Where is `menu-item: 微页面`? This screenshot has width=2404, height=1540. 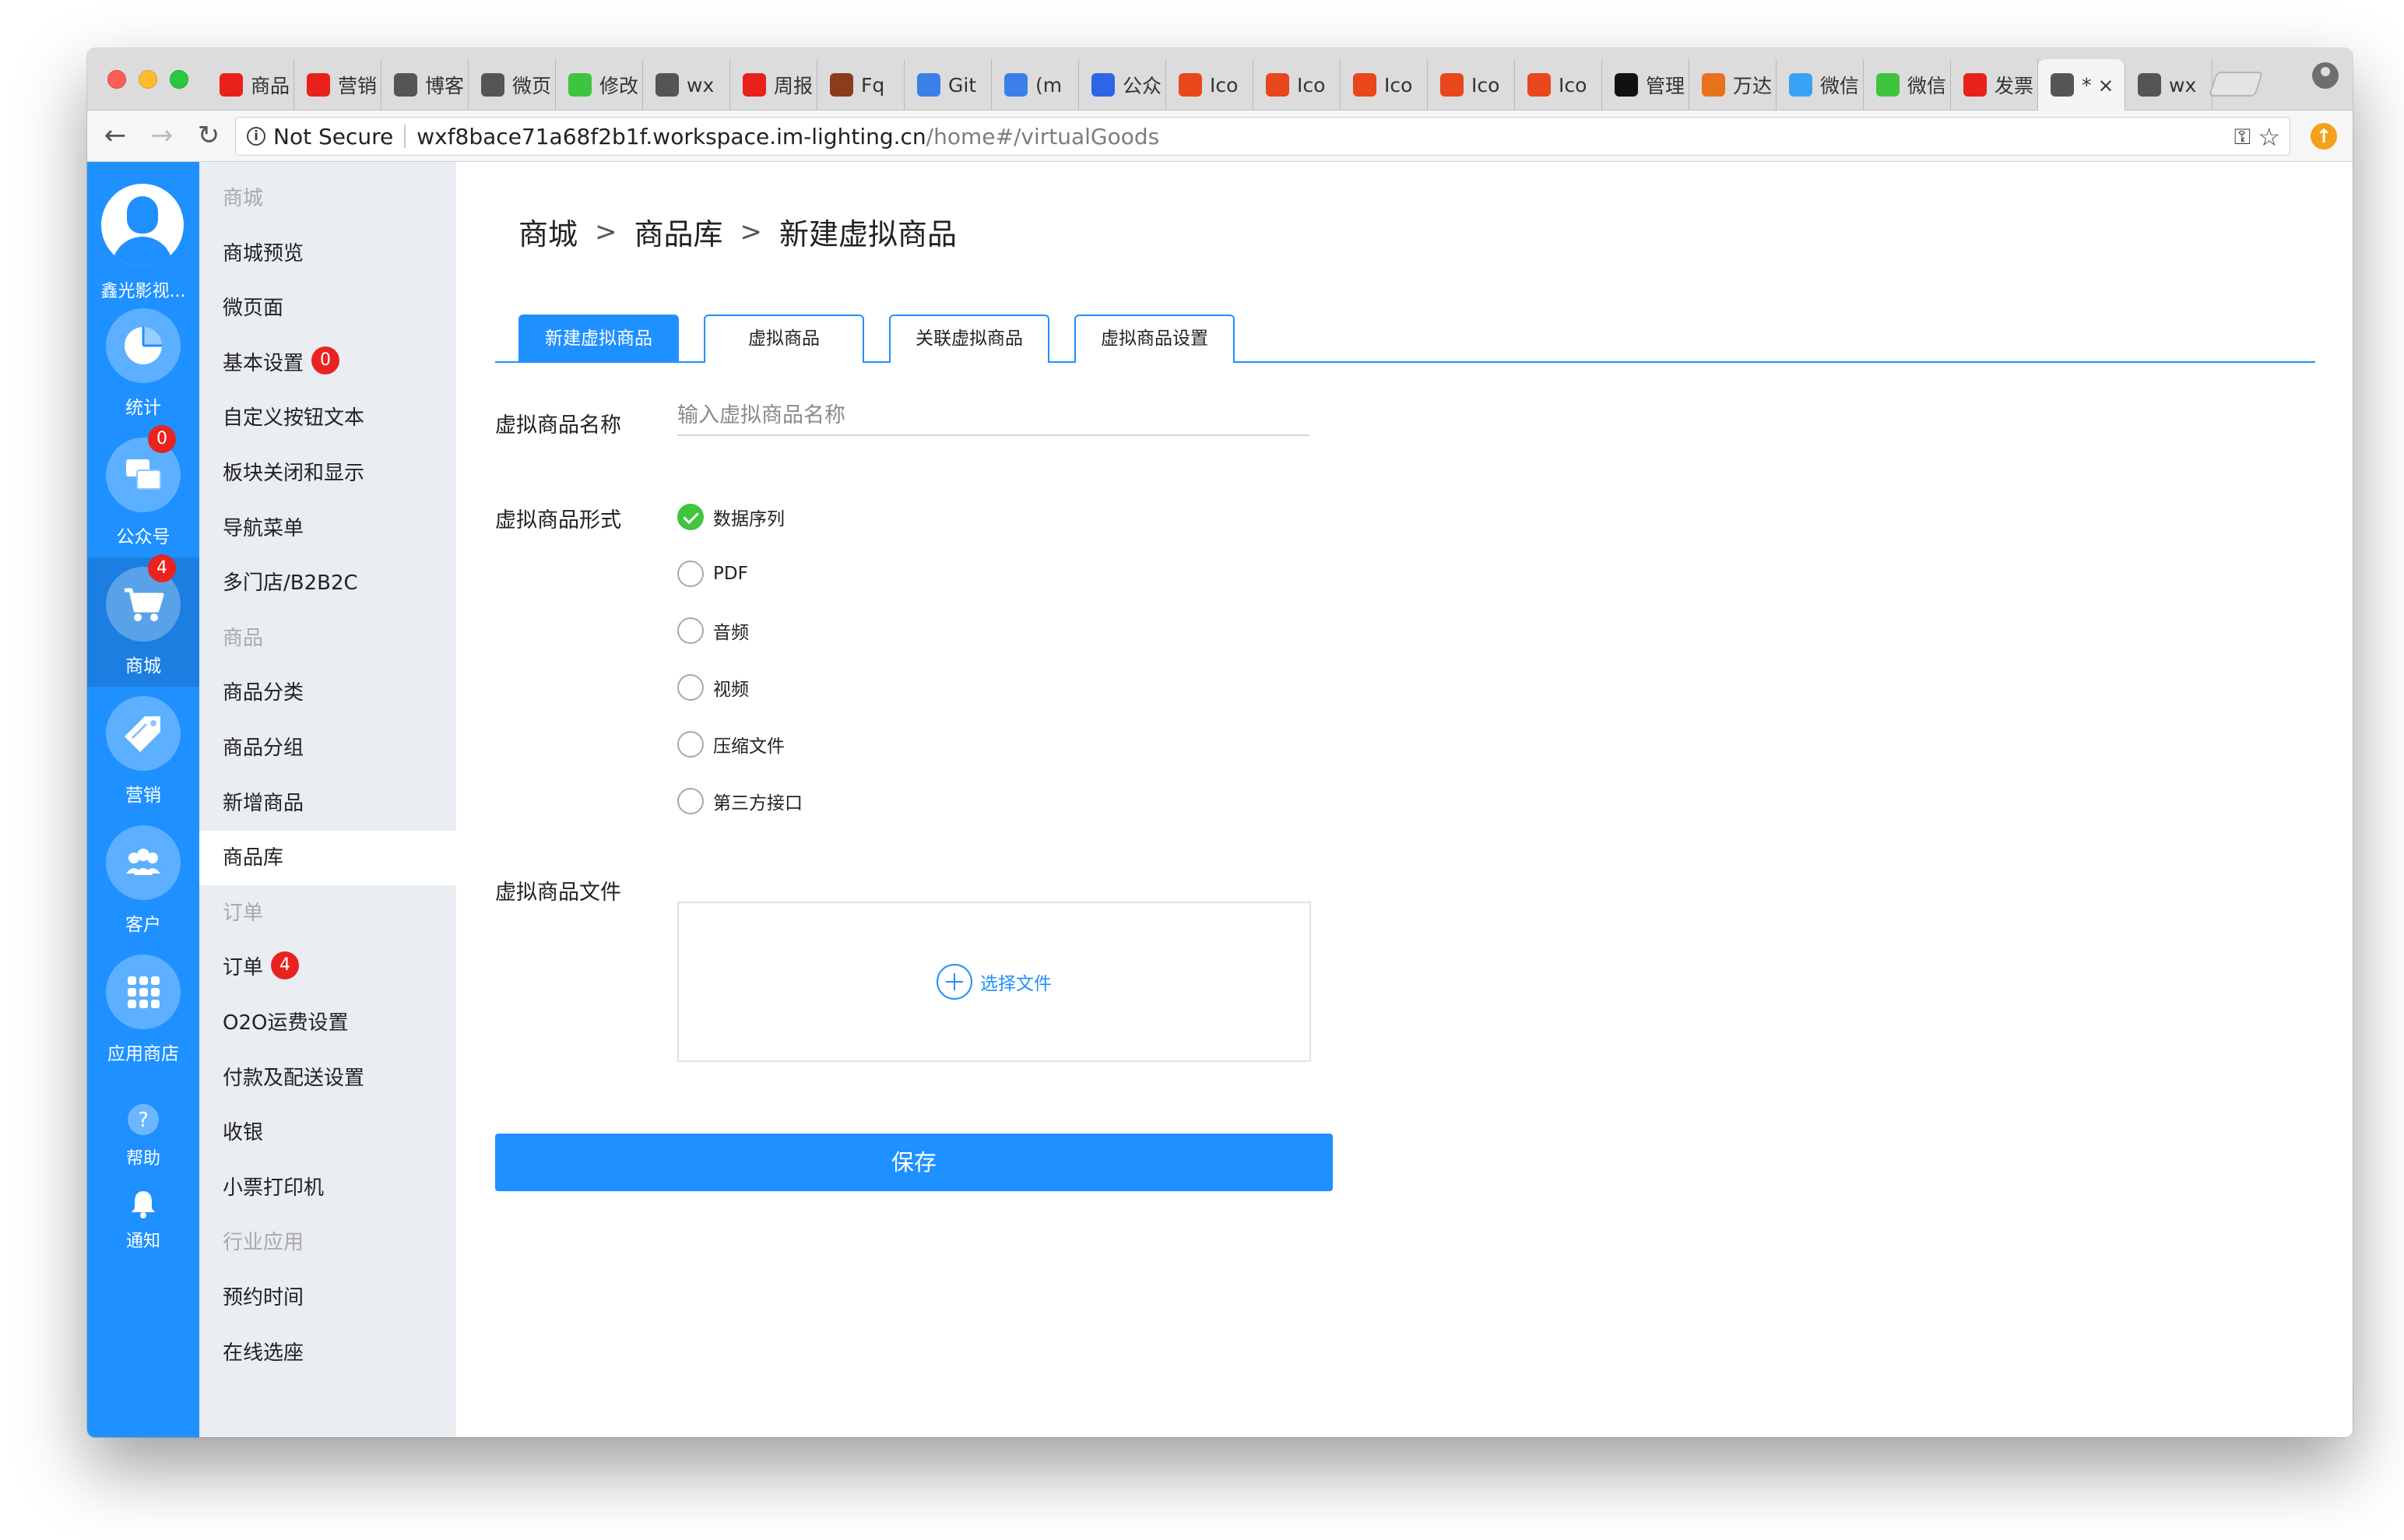
menu-item: 微页面 is located at coordinates (327, 308).